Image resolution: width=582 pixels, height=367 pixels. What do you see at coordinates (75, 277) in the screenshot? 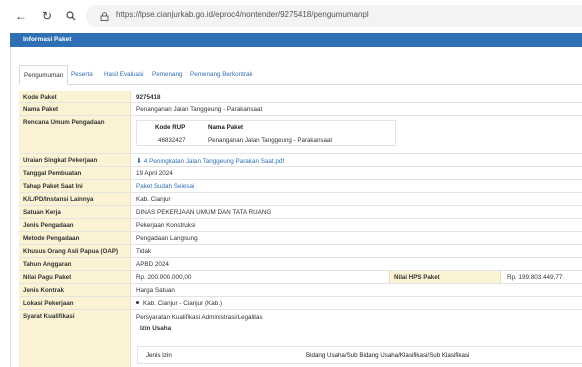
I see `label-nilai-pagu: Nilai Pagu Paket` at bounding box center [75, 277].